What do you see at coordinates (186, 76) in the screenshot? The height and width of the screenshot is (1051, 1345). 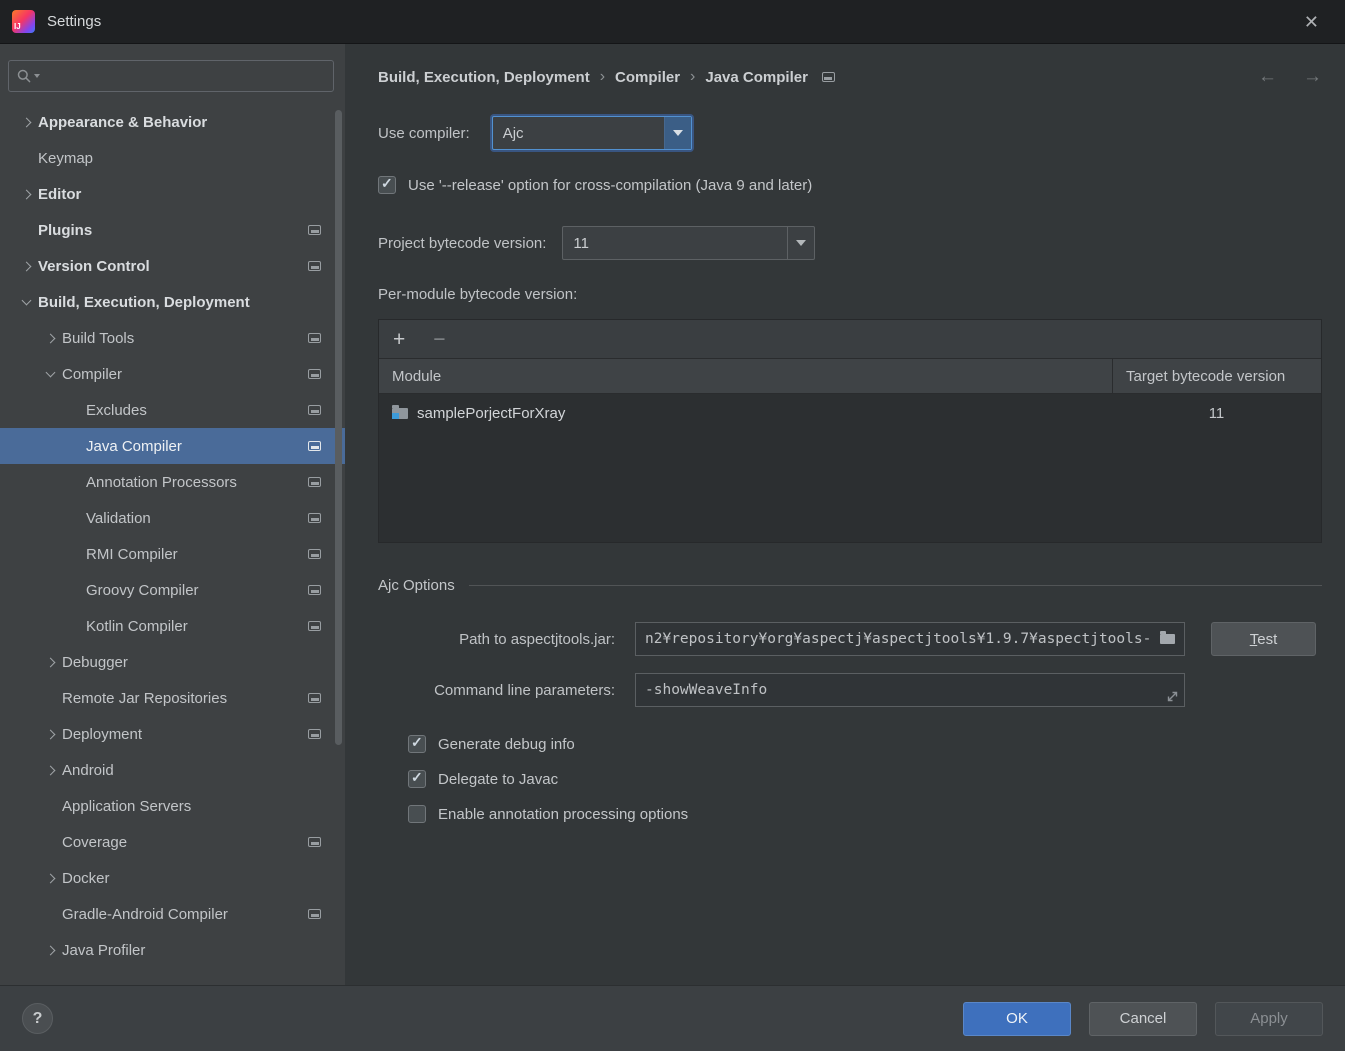 I see `settings-search-input` at bounding box center [186, 76].